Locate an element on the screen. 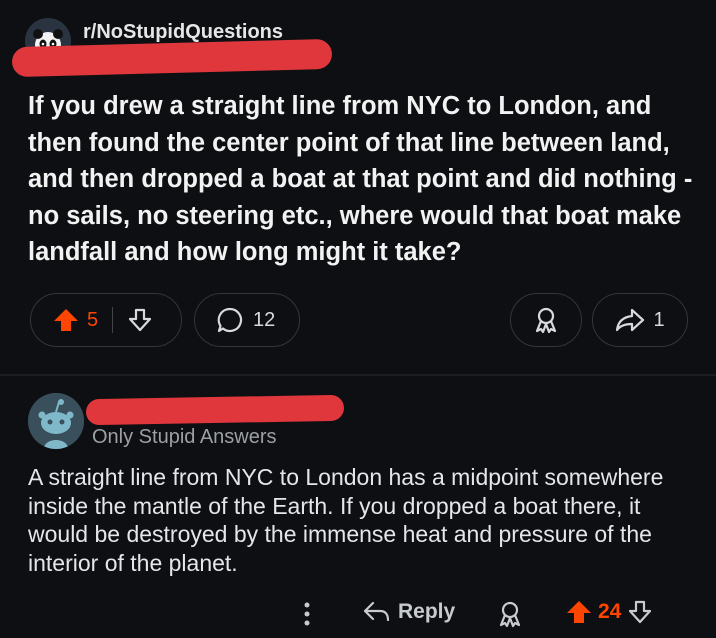 Image resolution: width=716 pixels, height=638 pixels. share-button: 1 is located at coordinates (640, 320).